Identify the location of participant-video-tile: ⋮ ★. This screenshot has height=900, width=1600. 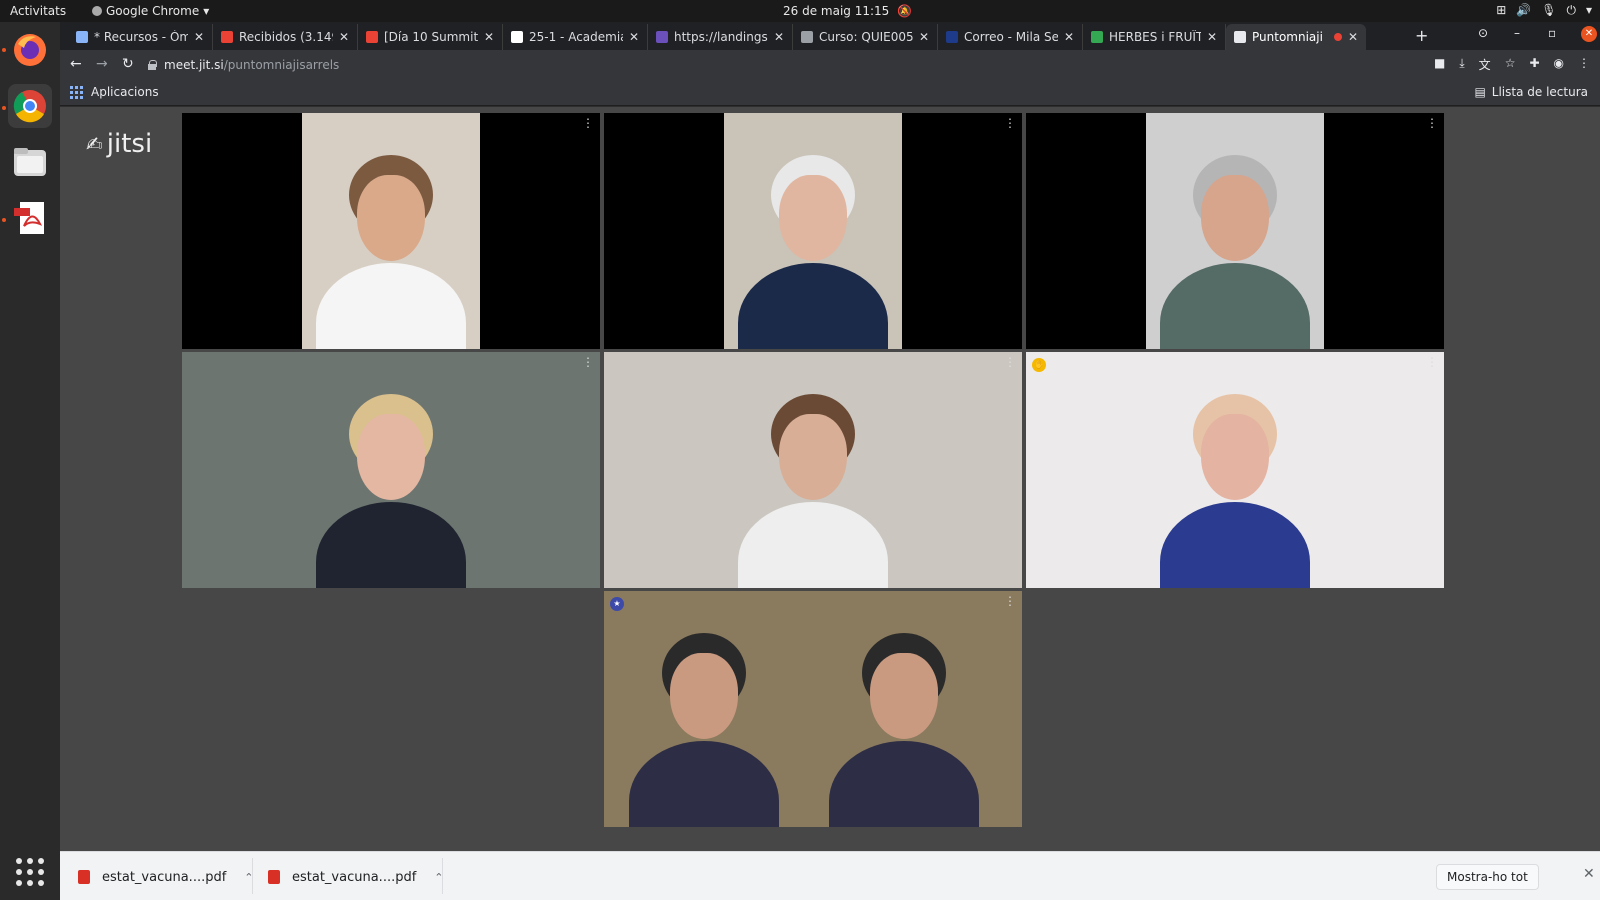
(813, 709).